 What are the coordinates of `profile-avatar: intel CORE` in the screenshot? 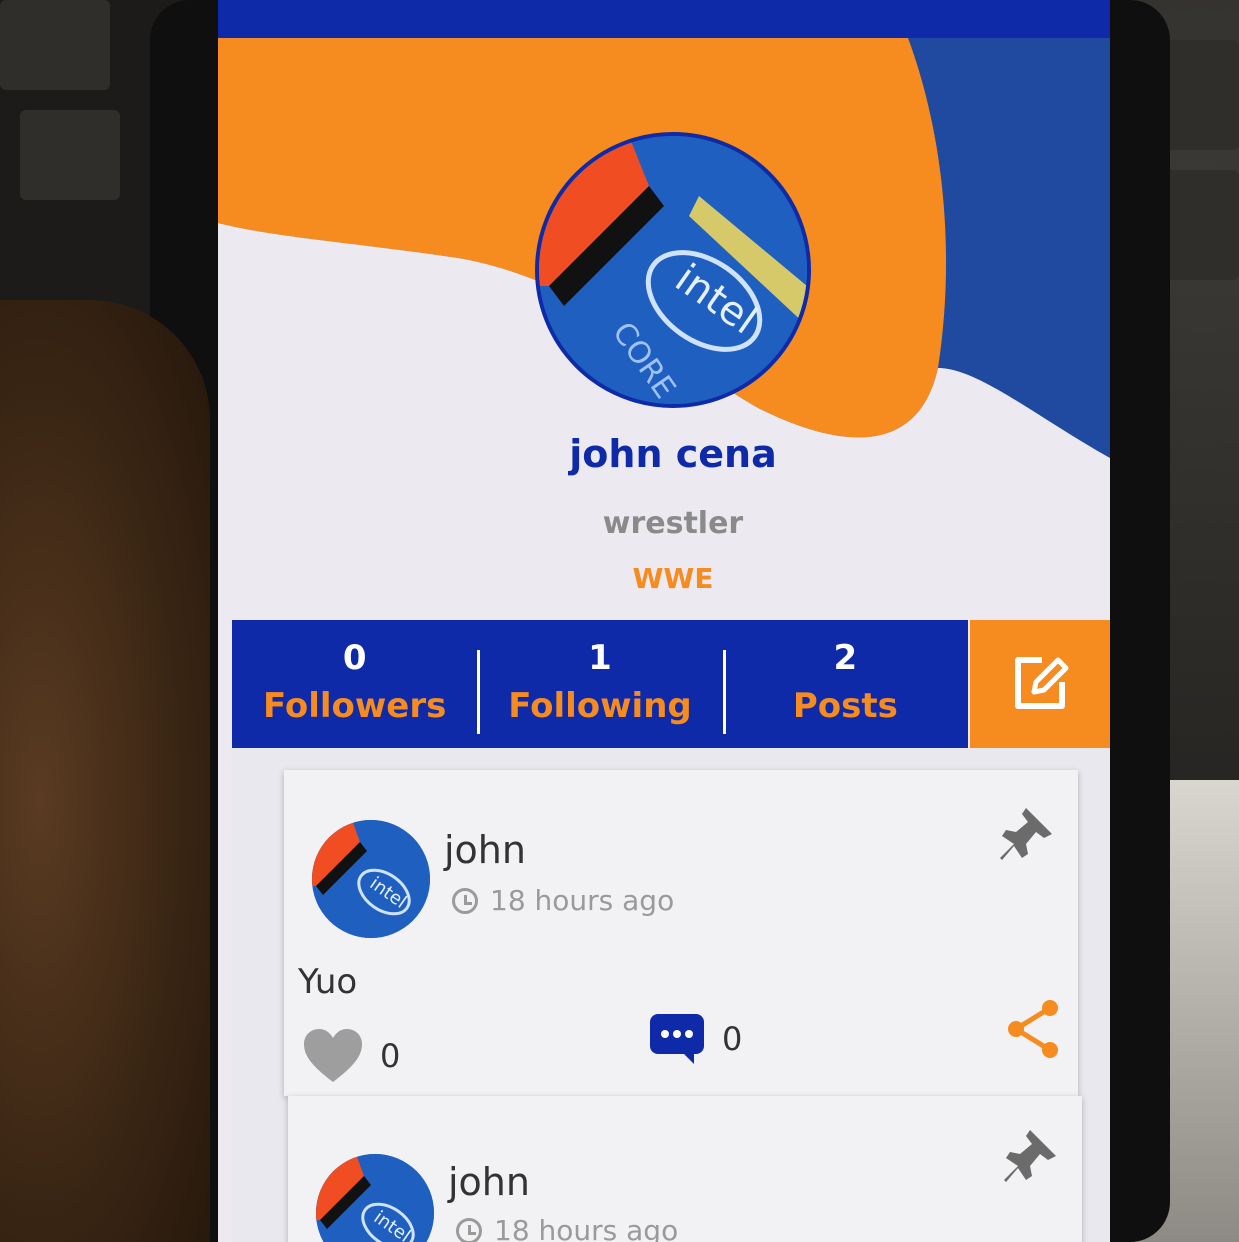 It's located at (673, 270).